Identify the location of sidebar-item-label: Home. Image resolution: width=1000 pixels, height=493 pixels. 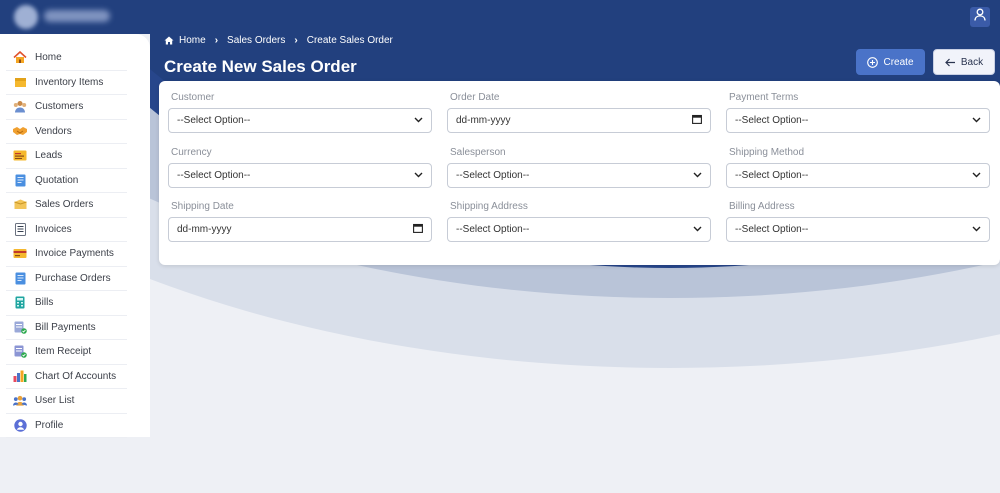
(48, 58).